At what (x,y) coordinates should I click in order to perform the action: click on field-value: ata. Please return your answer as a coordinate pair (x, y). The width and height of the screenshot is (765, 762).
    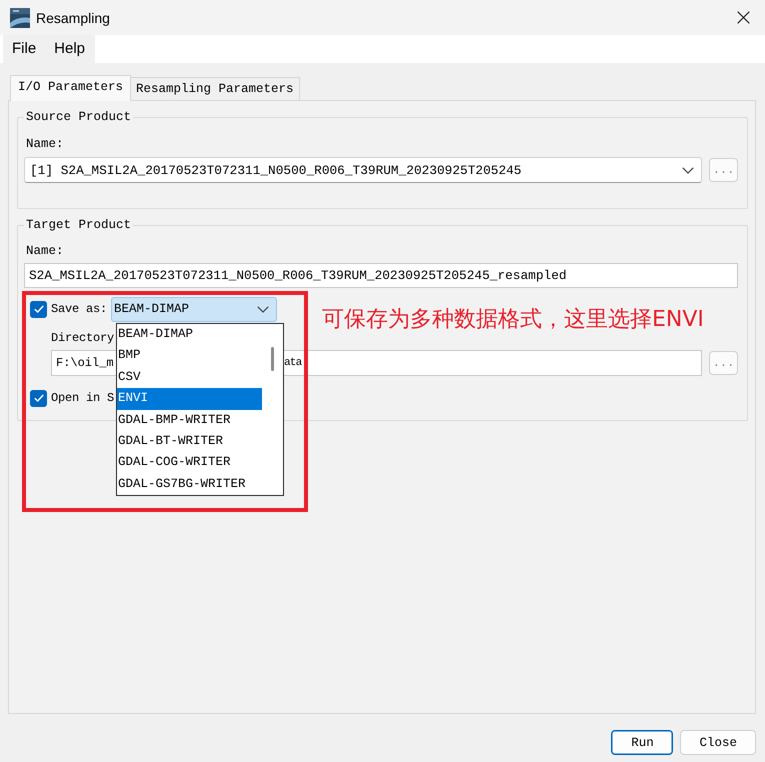
    Looking at the image, I should click on (293, 363).